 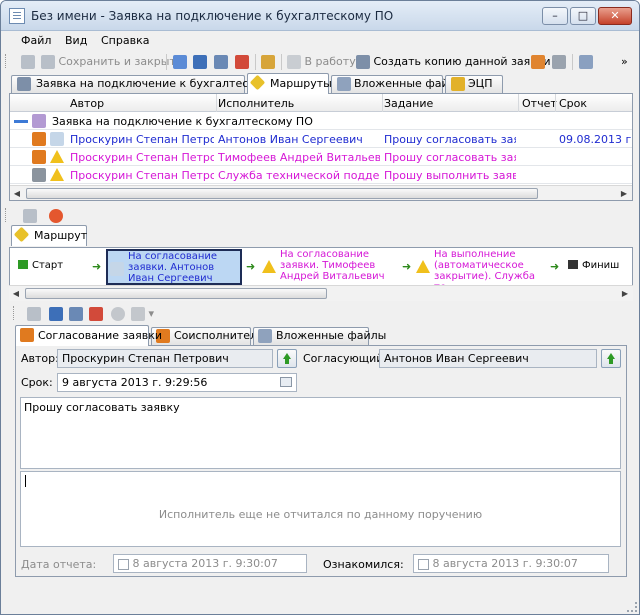 I want to click on acquainted-field: 8 августа 2013 г. 9:30:07, so click(x=511, y=563).